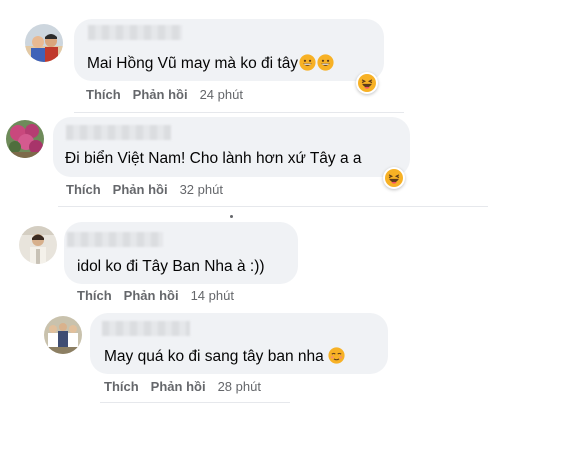 The height and width of the screenshot is (449, 580). Describe the element at coordinates (193, 63) in the screenshot. I see `comment-text-content: Mai Hồng Vũ may mà ko đi tây` at that location.